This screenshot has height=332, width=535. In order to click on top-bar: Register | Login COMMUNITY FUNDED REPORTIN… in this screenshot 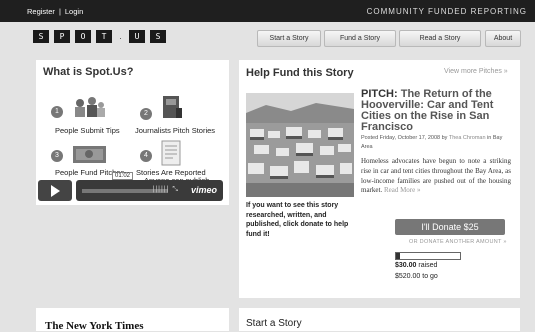, I will do `click(267, 11)`.